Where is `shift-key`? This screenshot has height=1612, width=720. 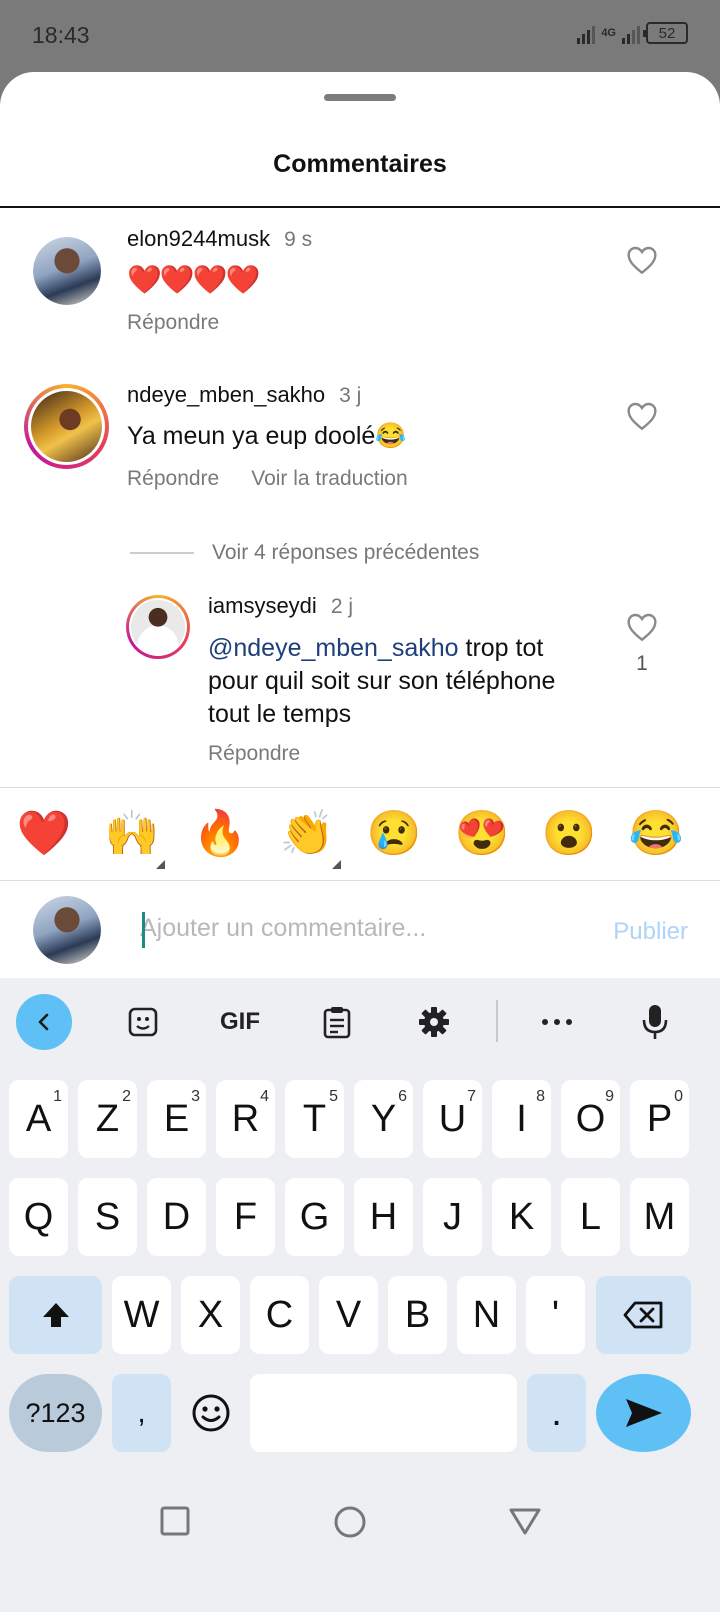
shift-key is located at coordinates (55, 1315).